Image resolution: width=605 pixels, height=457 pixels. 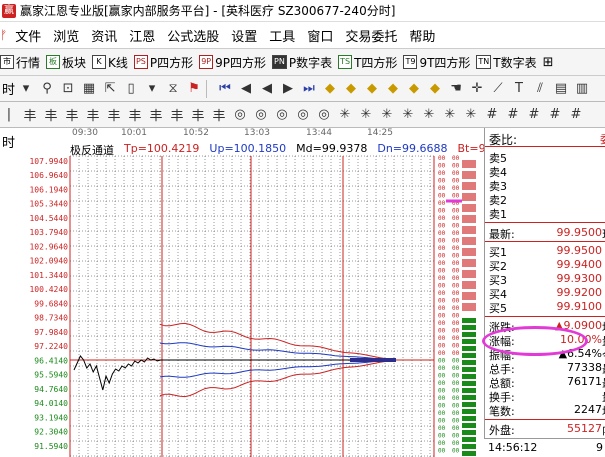 What do you see at coordinates (519, 89) in the screenshot?
I see `text-icon: T` at bounding box center [519, 89].